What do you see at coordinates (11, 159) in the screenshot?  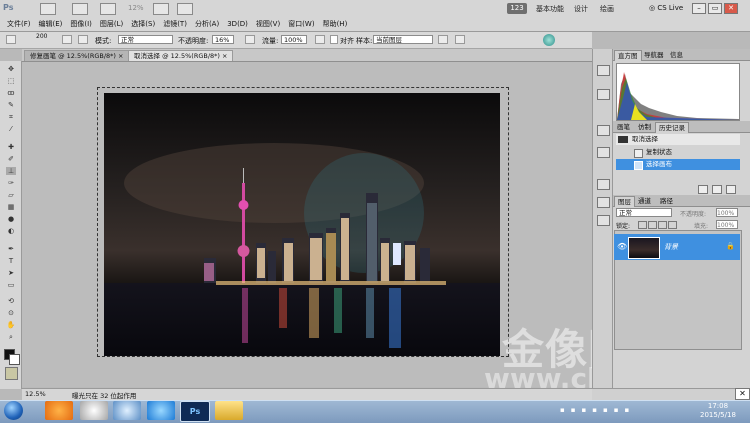 I see `brush-tool-icon: ✐` at bounding box center [11, 159].